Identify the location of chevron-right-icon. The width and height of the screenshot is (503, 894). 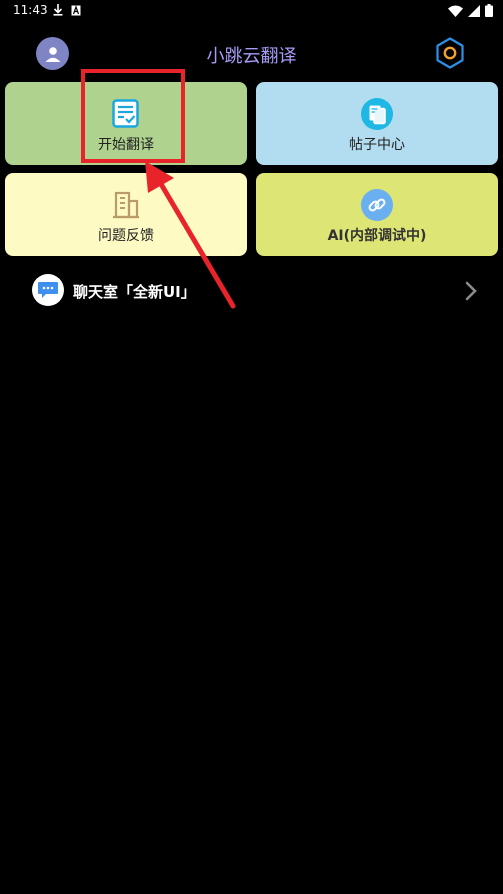
(471, 291).